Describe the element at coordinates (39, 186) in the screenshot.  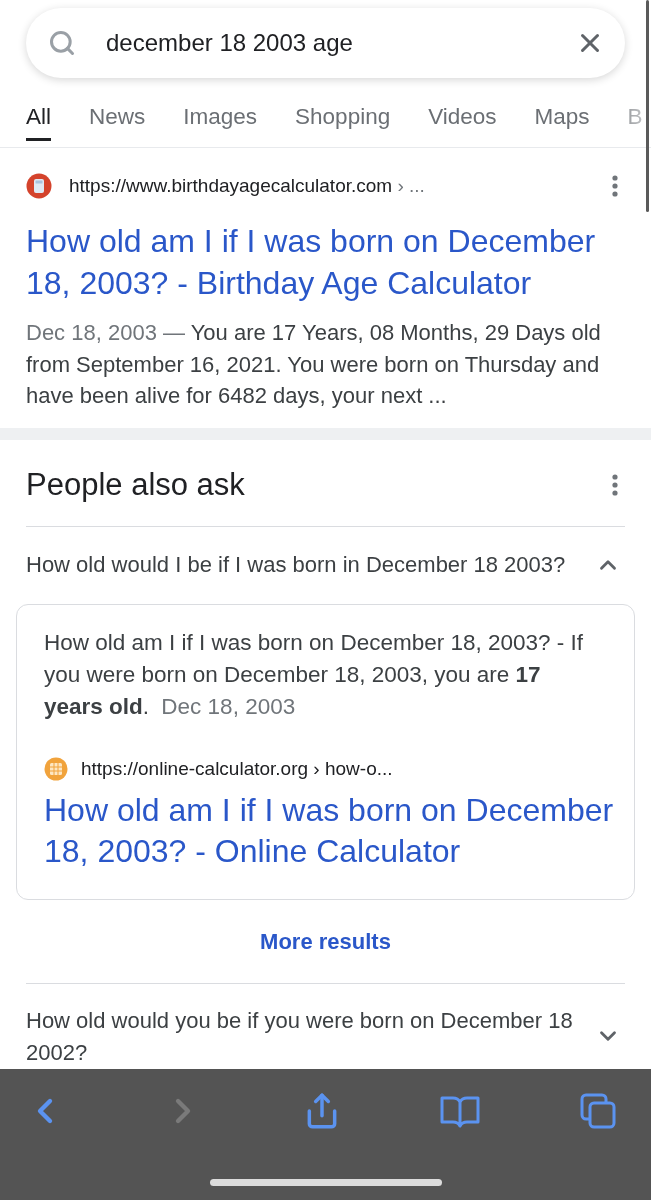
I see `favicon-icon` at that location.